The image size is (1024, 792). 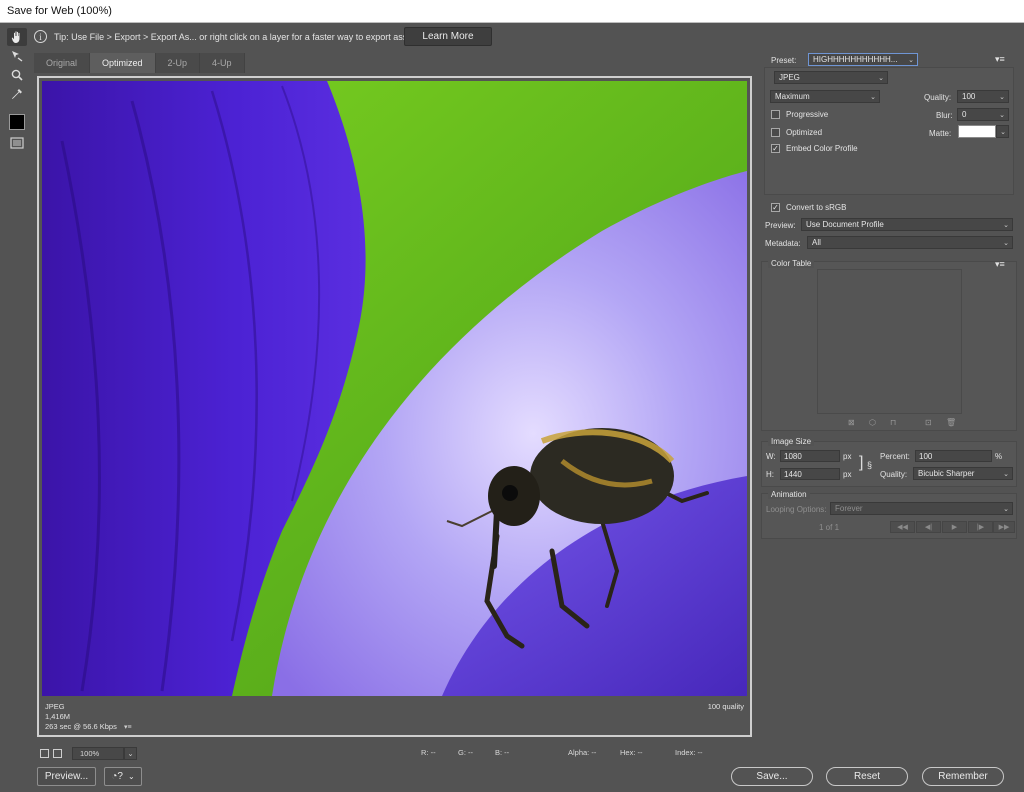 I want to click on quality-label: Quality:, so click(x=938, y=97).